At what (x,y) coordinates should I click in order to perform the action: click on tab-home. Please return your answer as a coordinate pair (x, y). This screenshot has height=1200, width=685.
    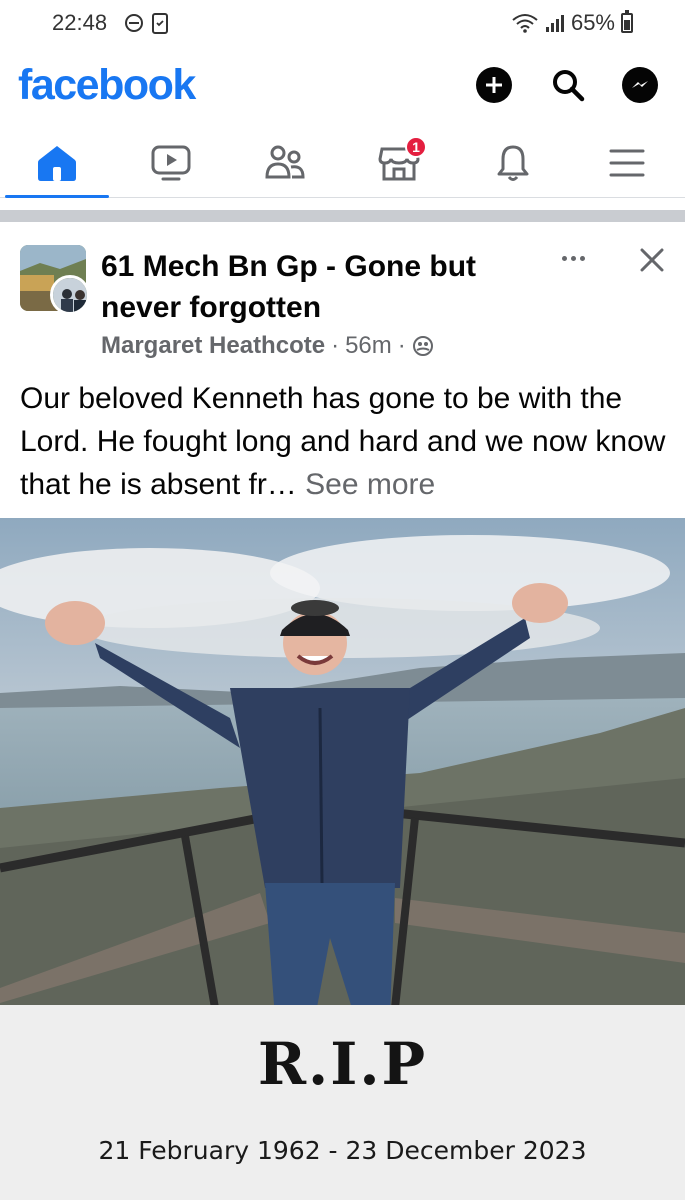
    Looking at the image, I should click on (57, 163).